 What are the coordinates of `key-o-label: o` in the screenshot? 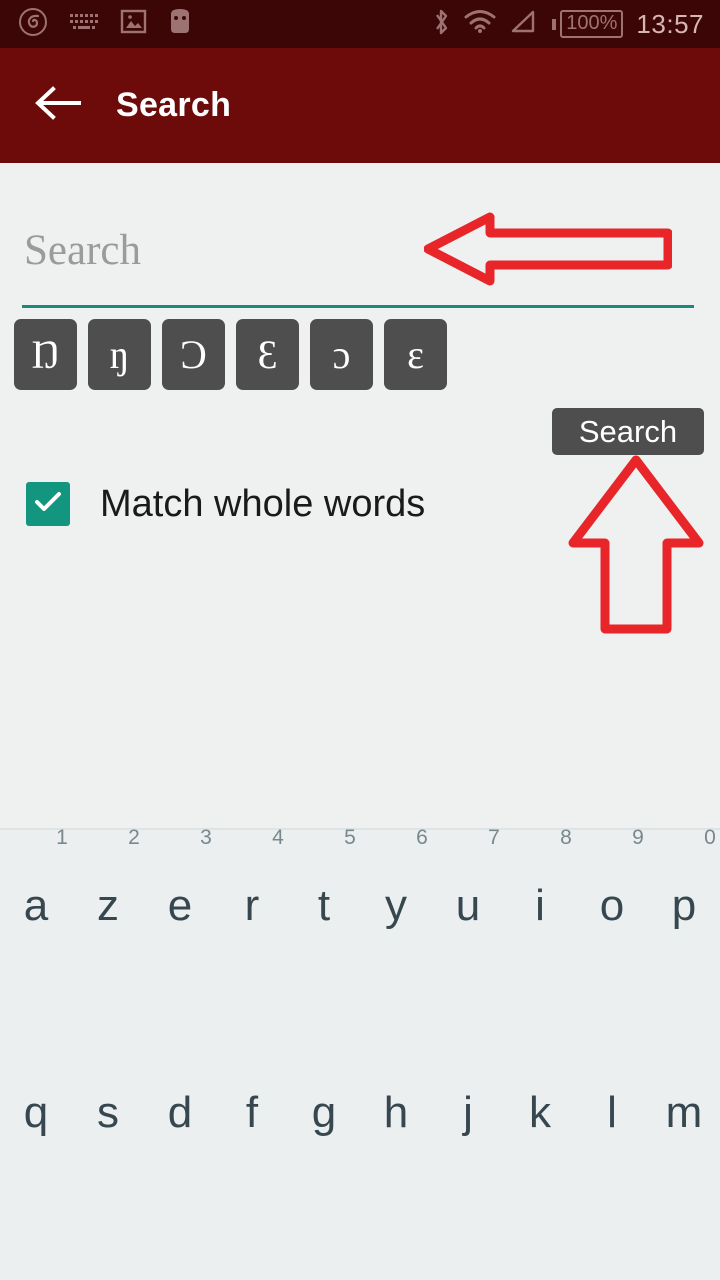 It's located at (612, 905).